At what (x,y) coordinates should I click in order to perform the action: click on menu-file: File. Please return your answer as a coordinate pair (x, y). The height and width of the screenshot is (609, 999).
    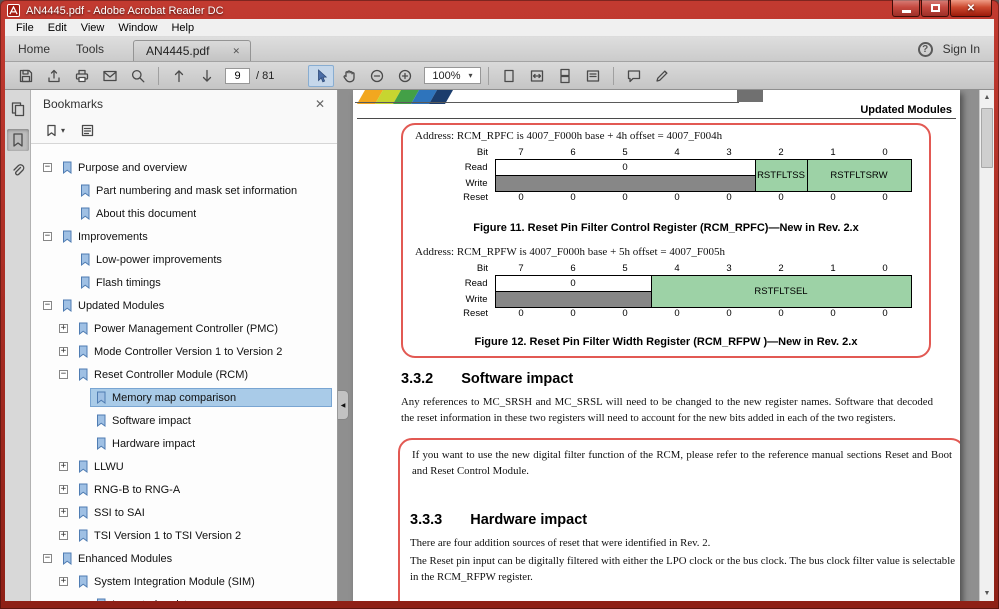
    Looking at the image, I should click on (25, 28).